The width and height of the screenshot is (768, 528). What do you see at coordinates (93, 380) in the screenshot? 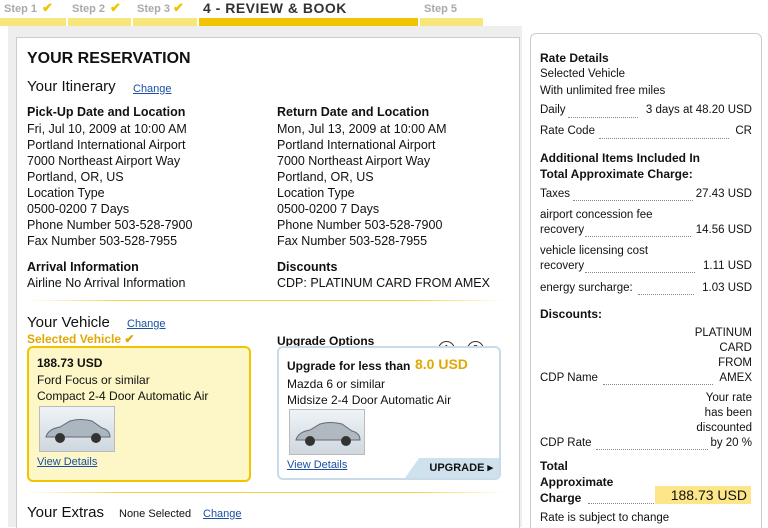
I see `vehicle-model: Ford Focus or similar` at bounding box center [93, 380].